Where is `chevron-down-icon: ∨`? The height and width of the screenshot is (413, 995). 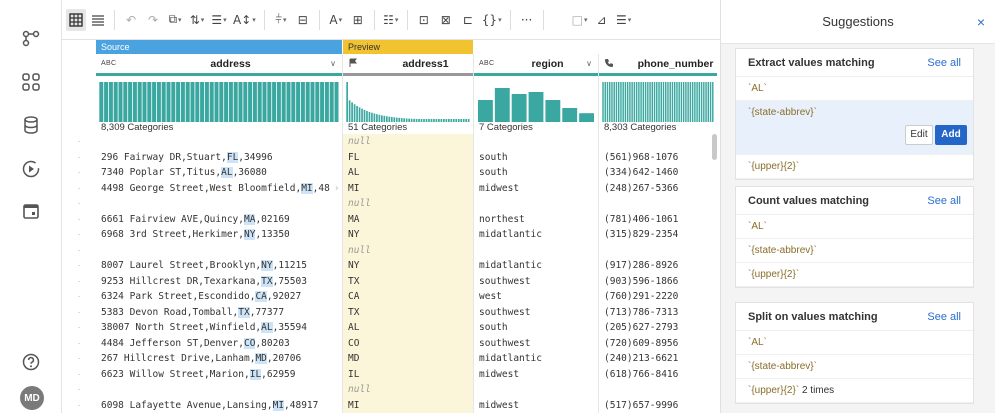 chevron-down-icon: ∨ is located at coordinates (333, 63).